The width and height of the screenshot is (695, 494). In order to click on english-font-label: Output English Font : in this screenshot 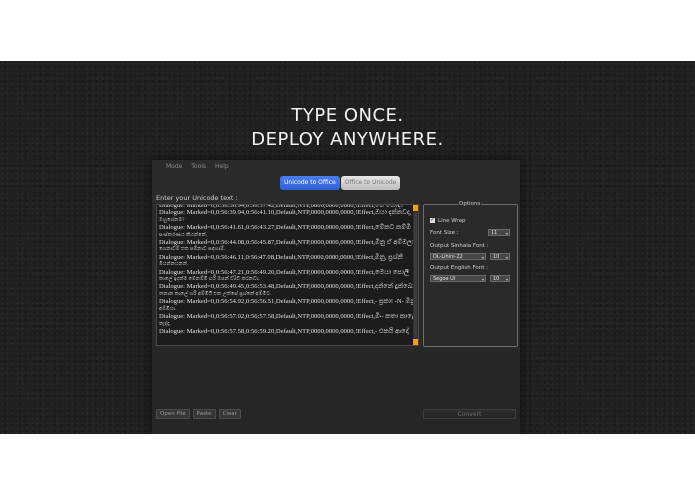, I will do `click(459, 268)`.